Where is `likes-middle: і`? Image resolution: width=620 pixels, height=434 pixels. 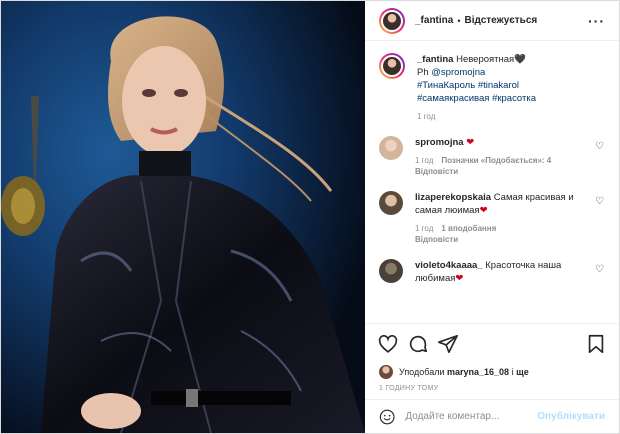 likes-middle: і is located at coordinates (512, 372).